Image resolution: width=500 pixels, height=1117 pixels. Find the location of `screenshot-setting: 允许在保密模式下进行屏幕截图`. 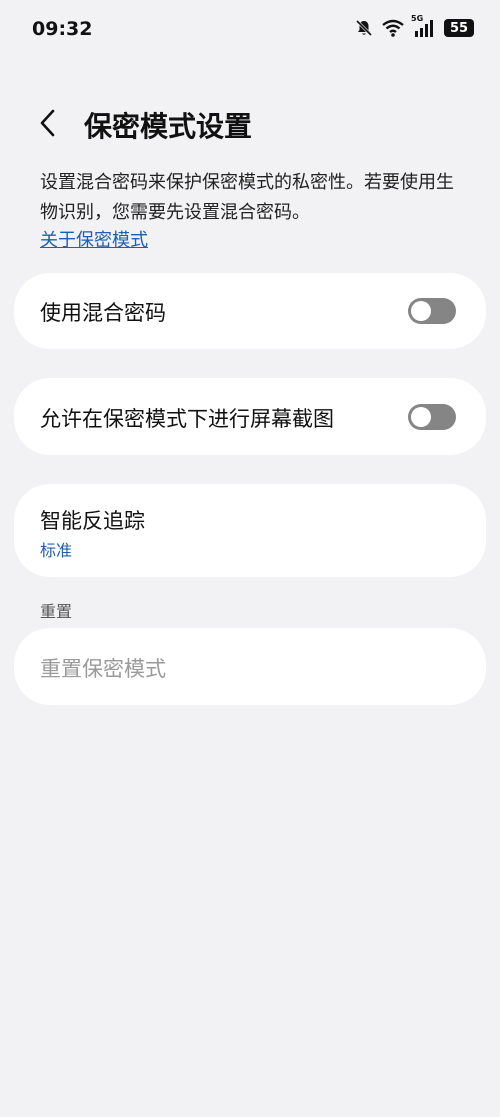

screenshot-setting: 允许在保密模式下进行屏幕截图 is located at coordinates (250, 416).